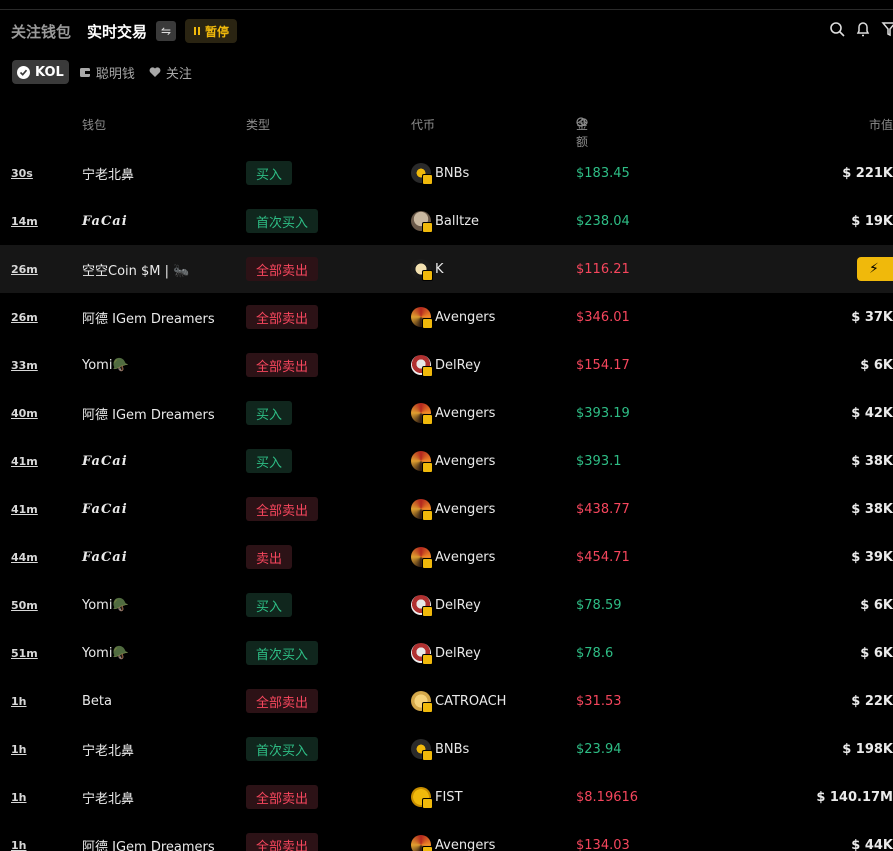  What do you see at coordinates (603, 557) in the screenshot?
I see `trade-amount: $454.71` at bounding box center [603, 557].